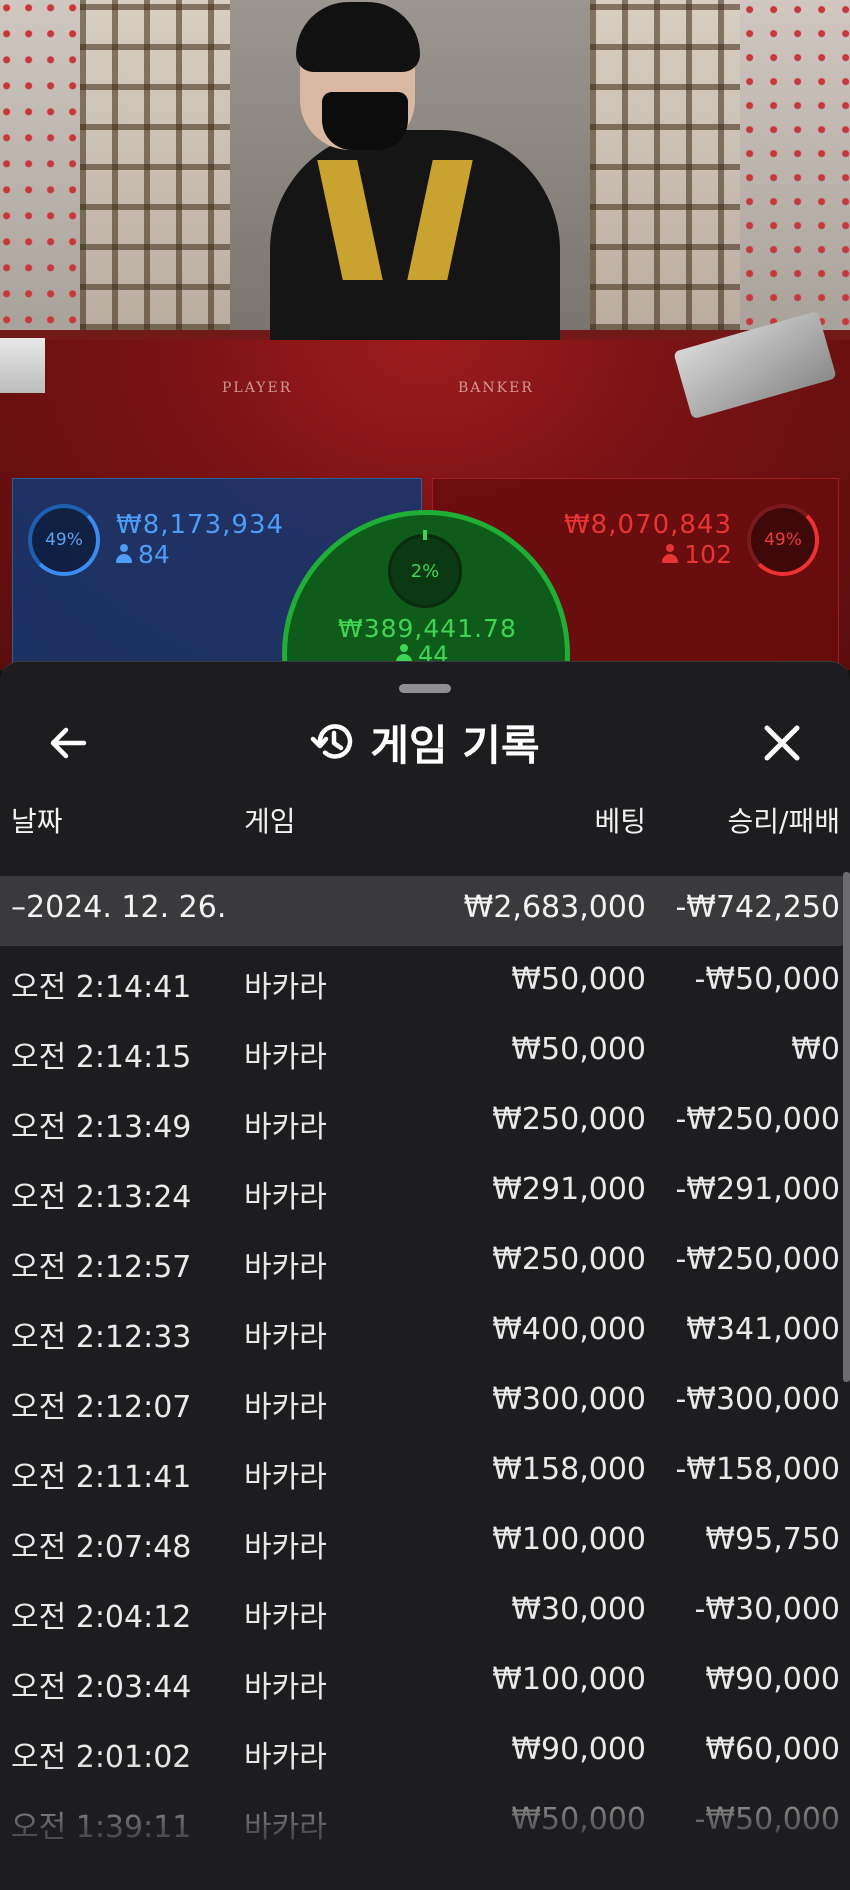  I want to click on table-row: 오전 2:13:24 바카라 ₩291,000 -₩291,000, so click(425, 1197).